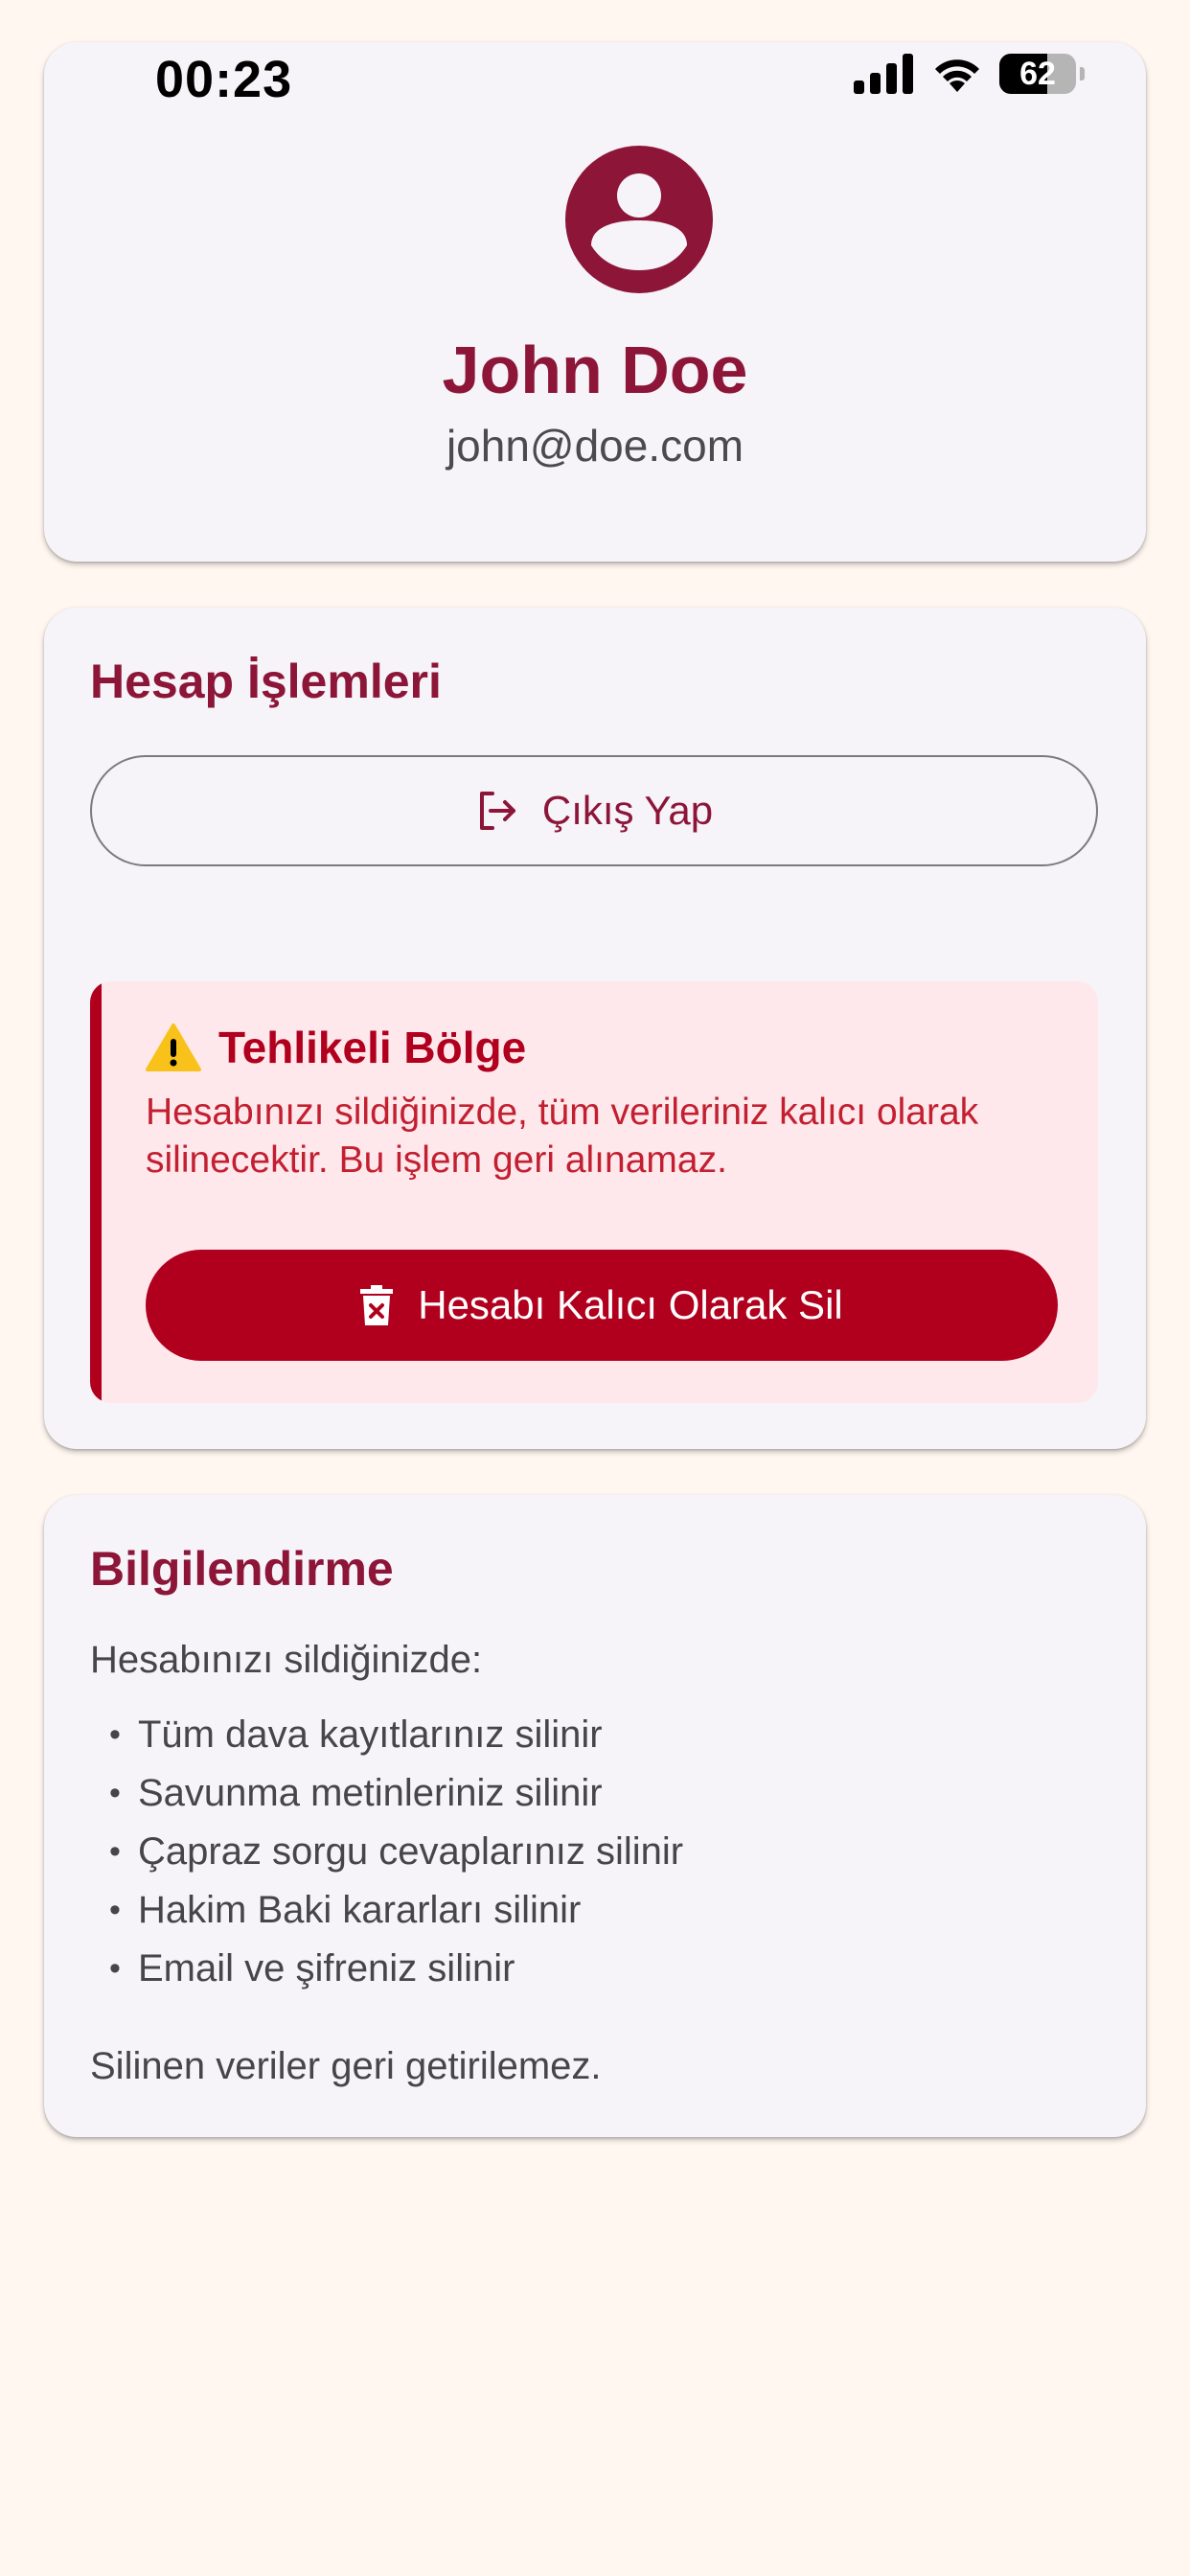 The image size is (1190, 2576). Describe the element at coordinates (371, 1793) in the screenshot. I see `list-item-text: Savunma metinleriniz silinir` at that location.